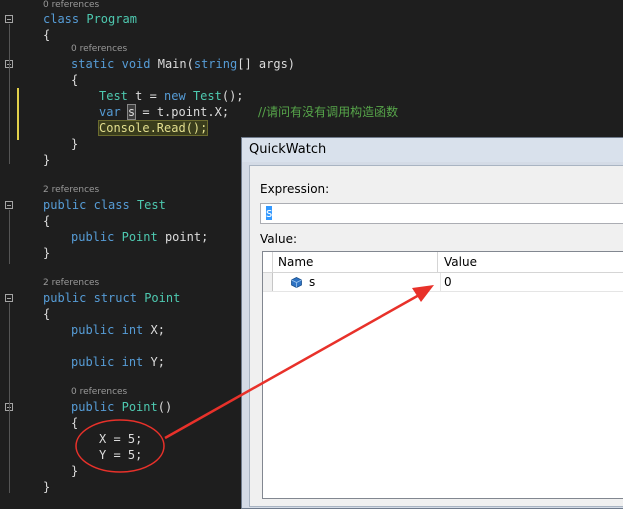 The width and height of the screenshot is (623, 509). What do you see at coordinates (11, 249) in the screenshot?
I see `editor-gutter` at bounding box center [11, 249].